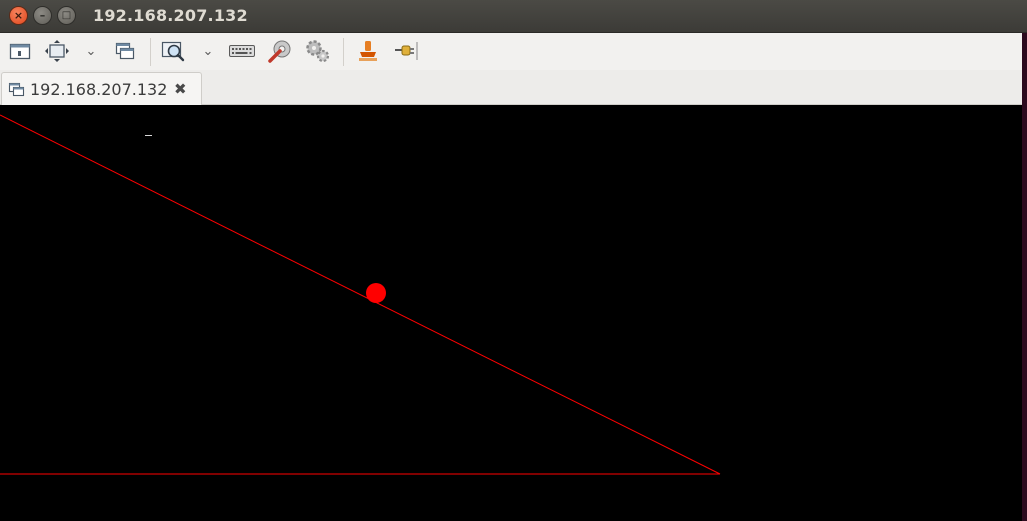 This screenshot has width=1027, height=521. I want to click on preferences-icon, so click(279, 51).